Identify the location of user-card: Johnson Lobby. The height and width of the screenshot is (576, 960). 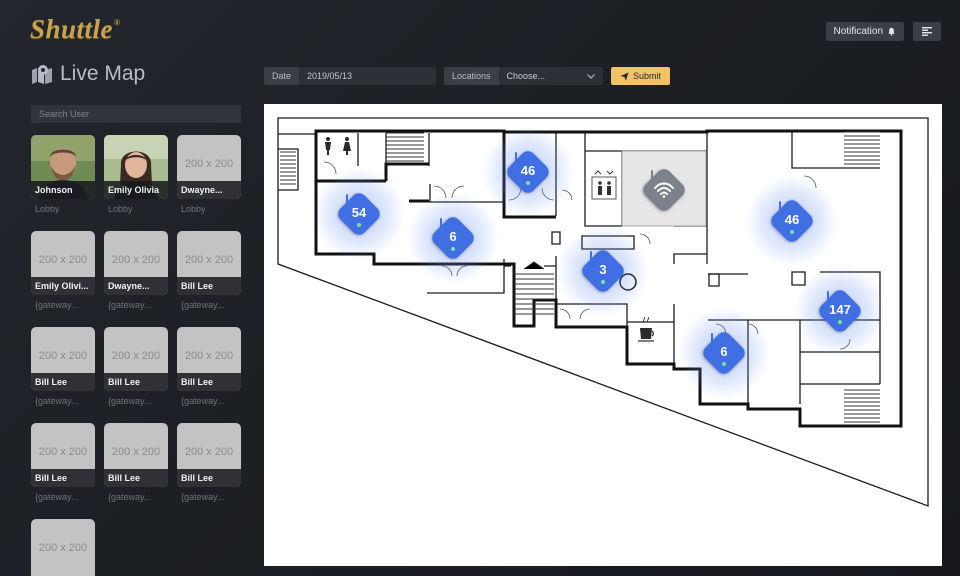
(63, 174).